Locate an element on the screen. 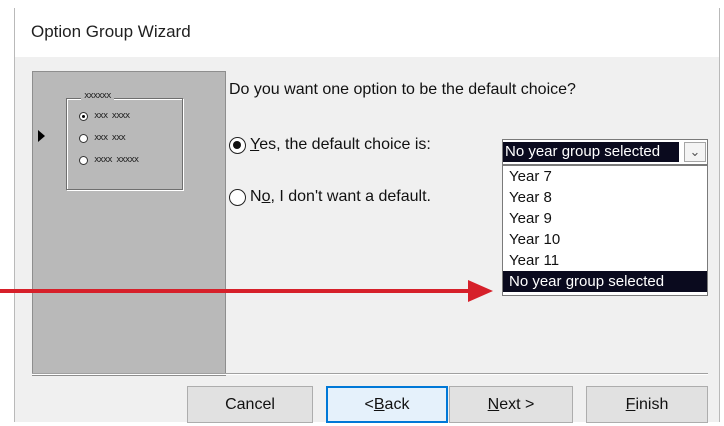 Image resolution: width=724 pixels, height=426 pixels. no-default-radio: No, I don't want a default. is located at coordinates (330, 197).